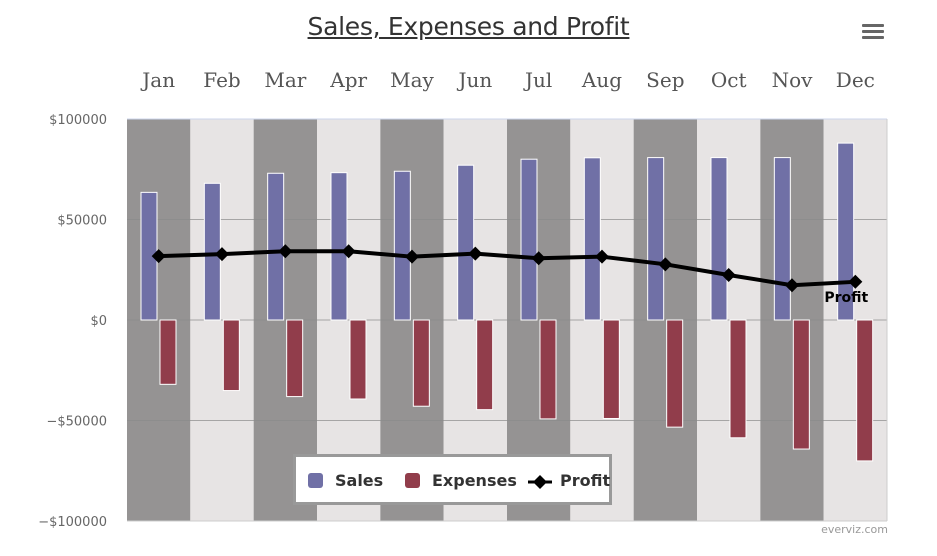  Describe the element at coordinates (348, 80) in the screenshot. I see `x-tick-label: Apr` at that location.